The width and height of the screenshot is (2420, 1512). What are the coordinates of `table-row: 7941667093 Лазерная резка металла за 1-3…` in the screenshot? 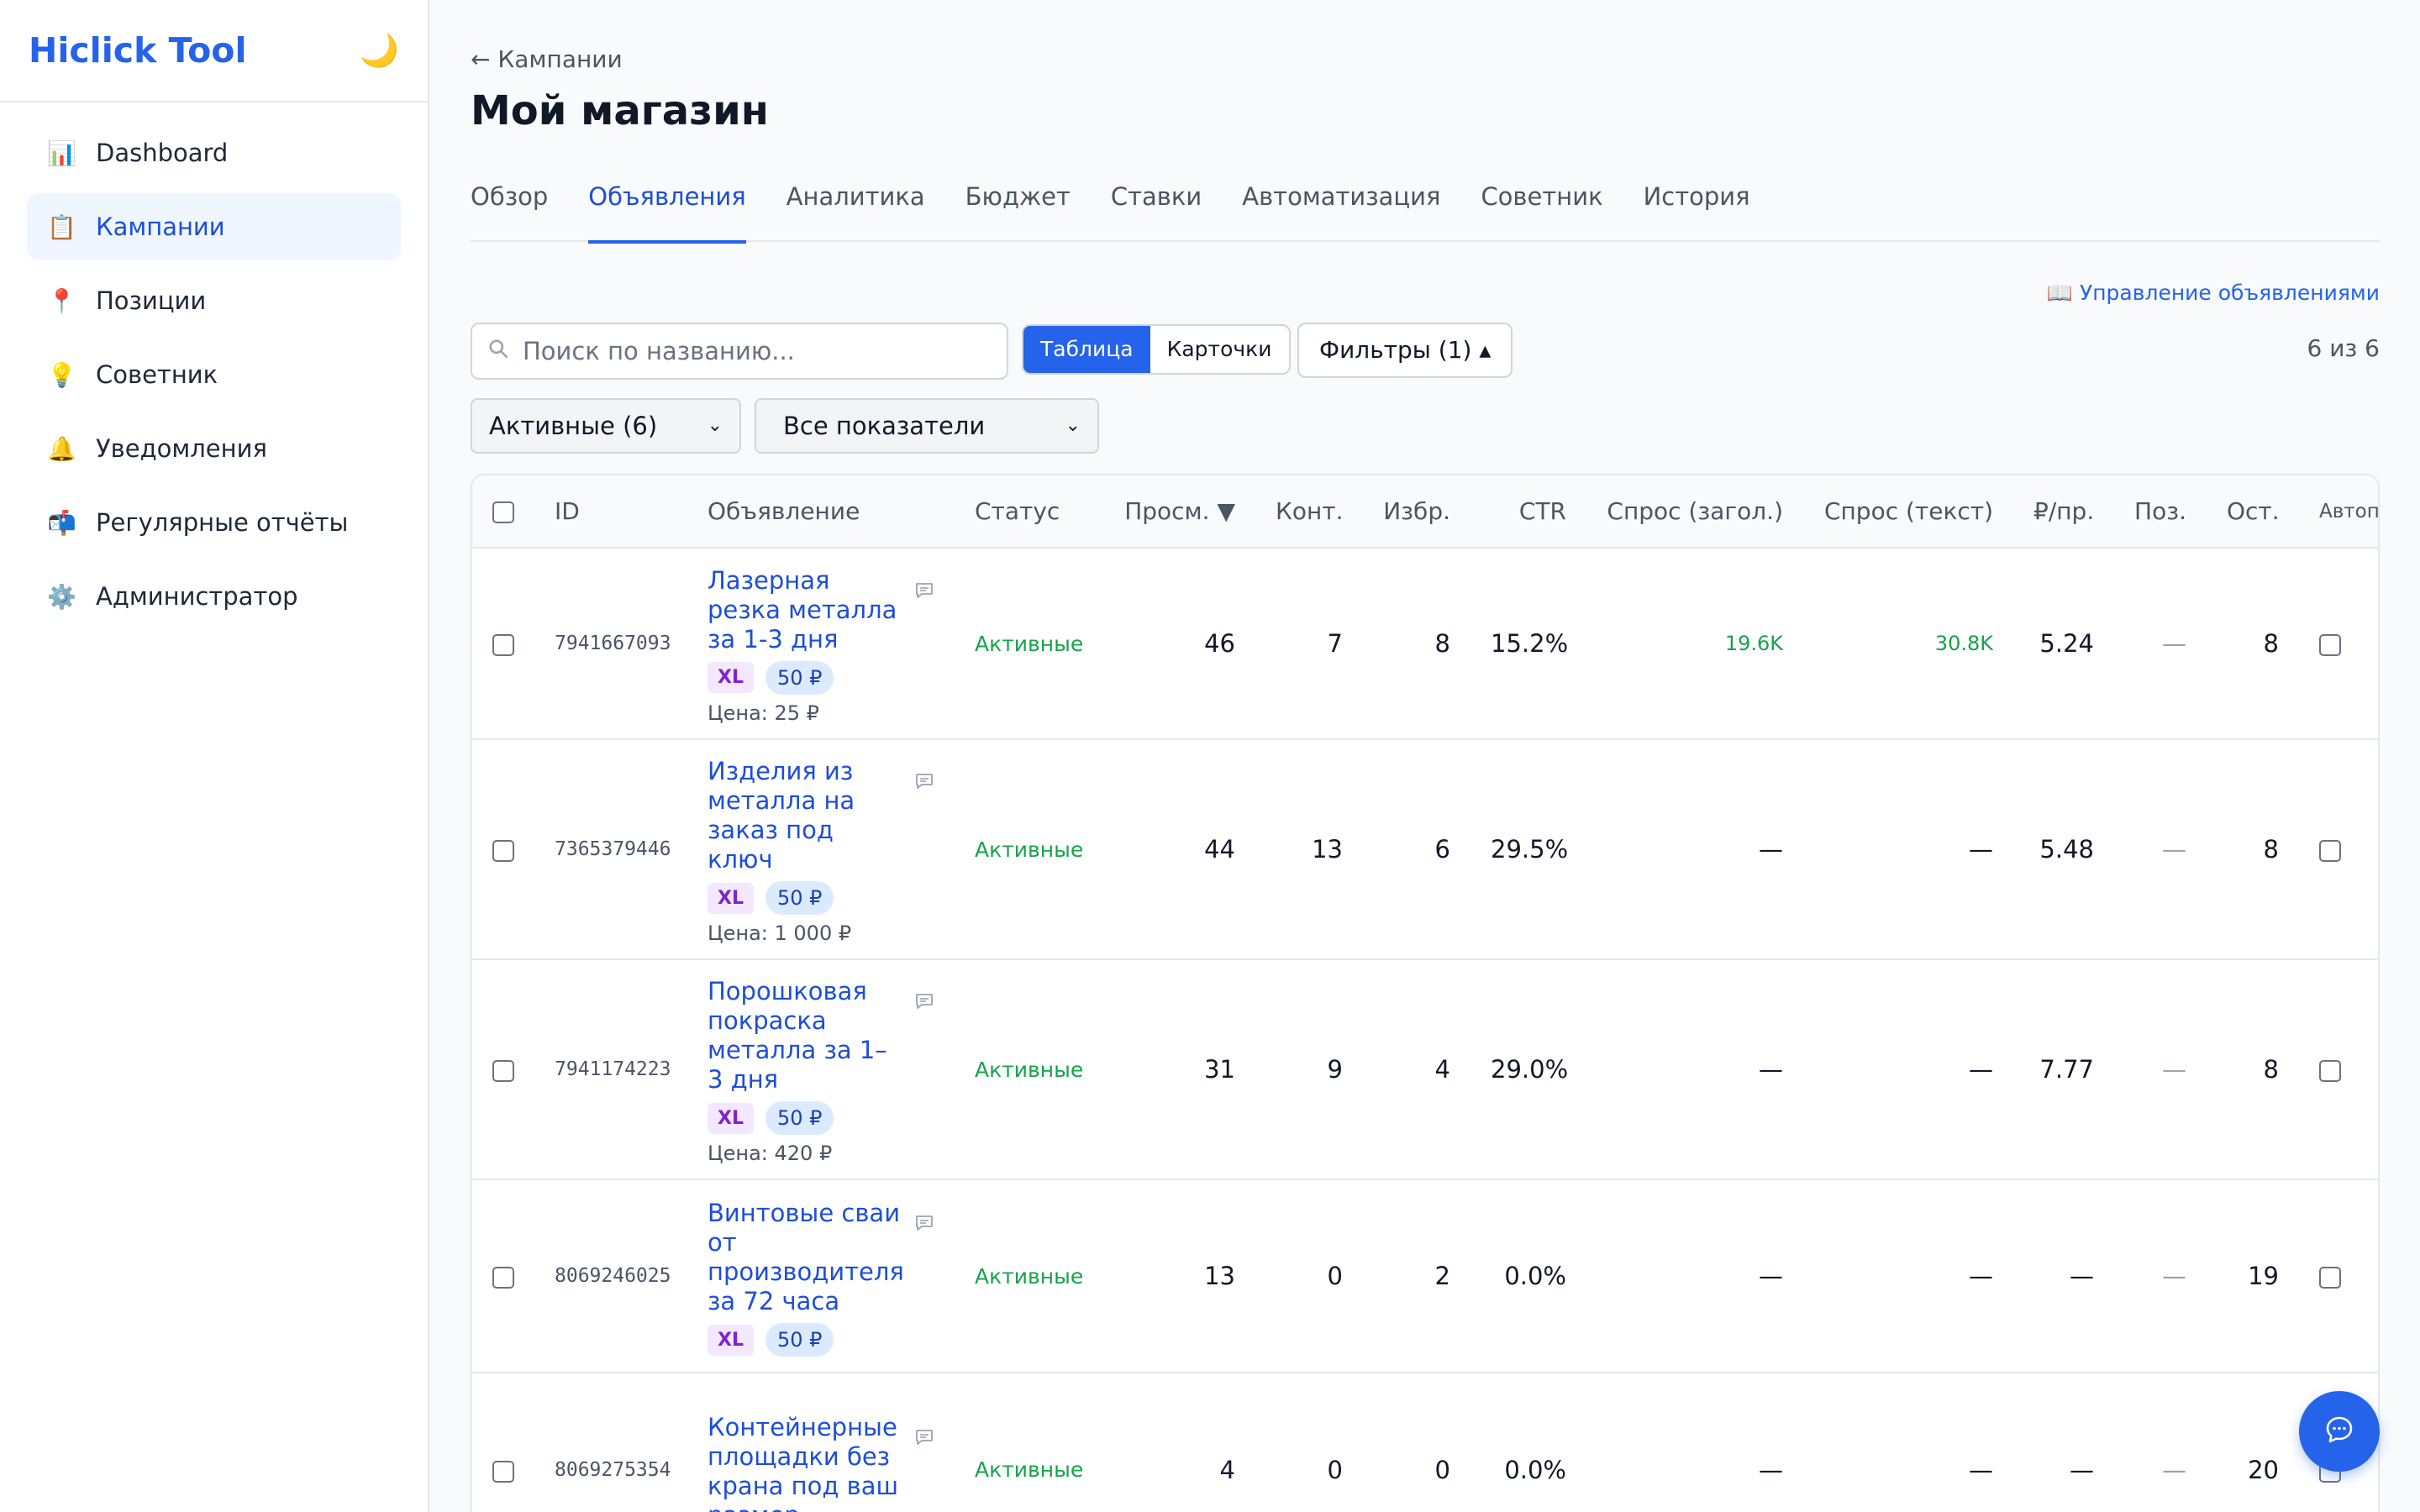 It's located at (1425, 643).